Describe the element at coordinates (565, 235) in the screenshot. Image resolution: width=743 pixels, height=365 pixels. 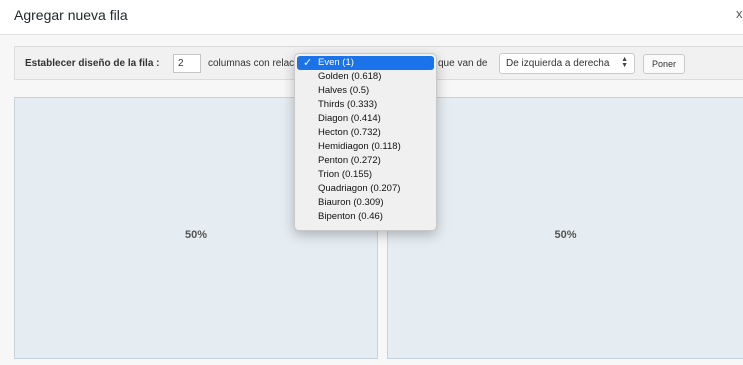
I see `column-width-label: 50%` at that location.